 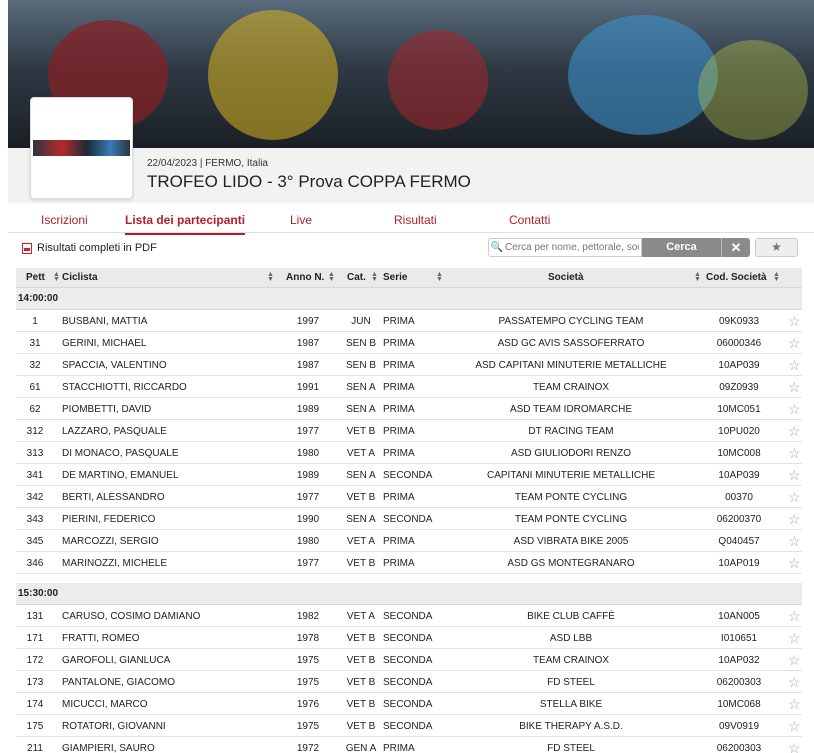 What do you see at coordinates (356, 277) in the screenshot?
I see `column-header-cat: Cat.` at bounding box center [356, 277].